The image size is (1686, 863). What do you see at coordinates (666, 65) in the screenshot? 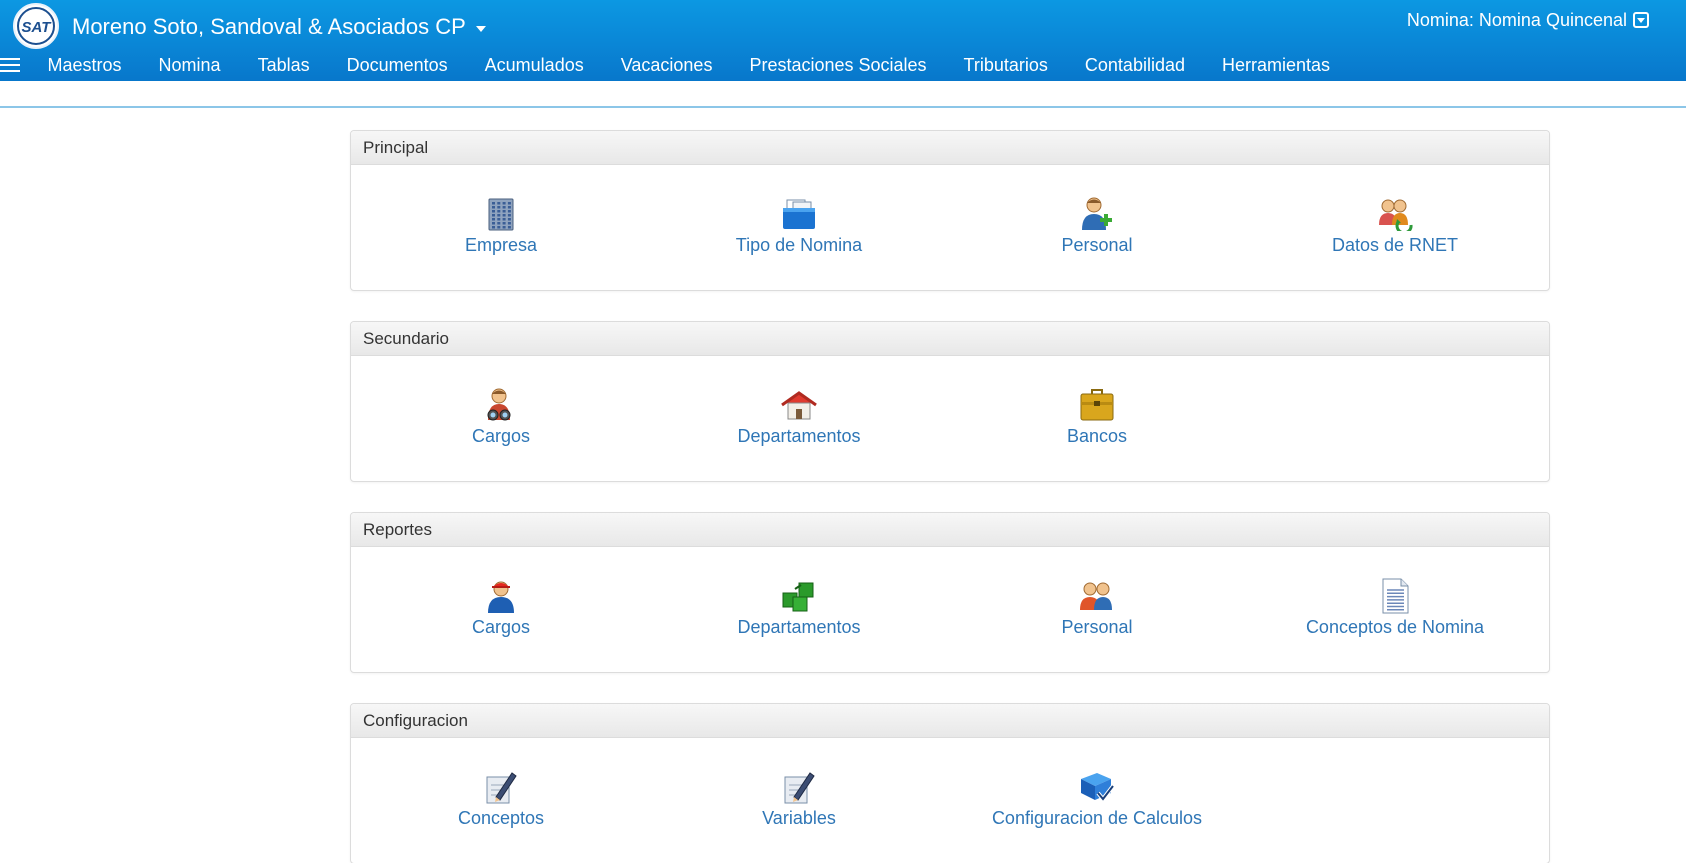
I see `nav-item-vacaciones: Vacaciones` at bounding box center [666, 65].